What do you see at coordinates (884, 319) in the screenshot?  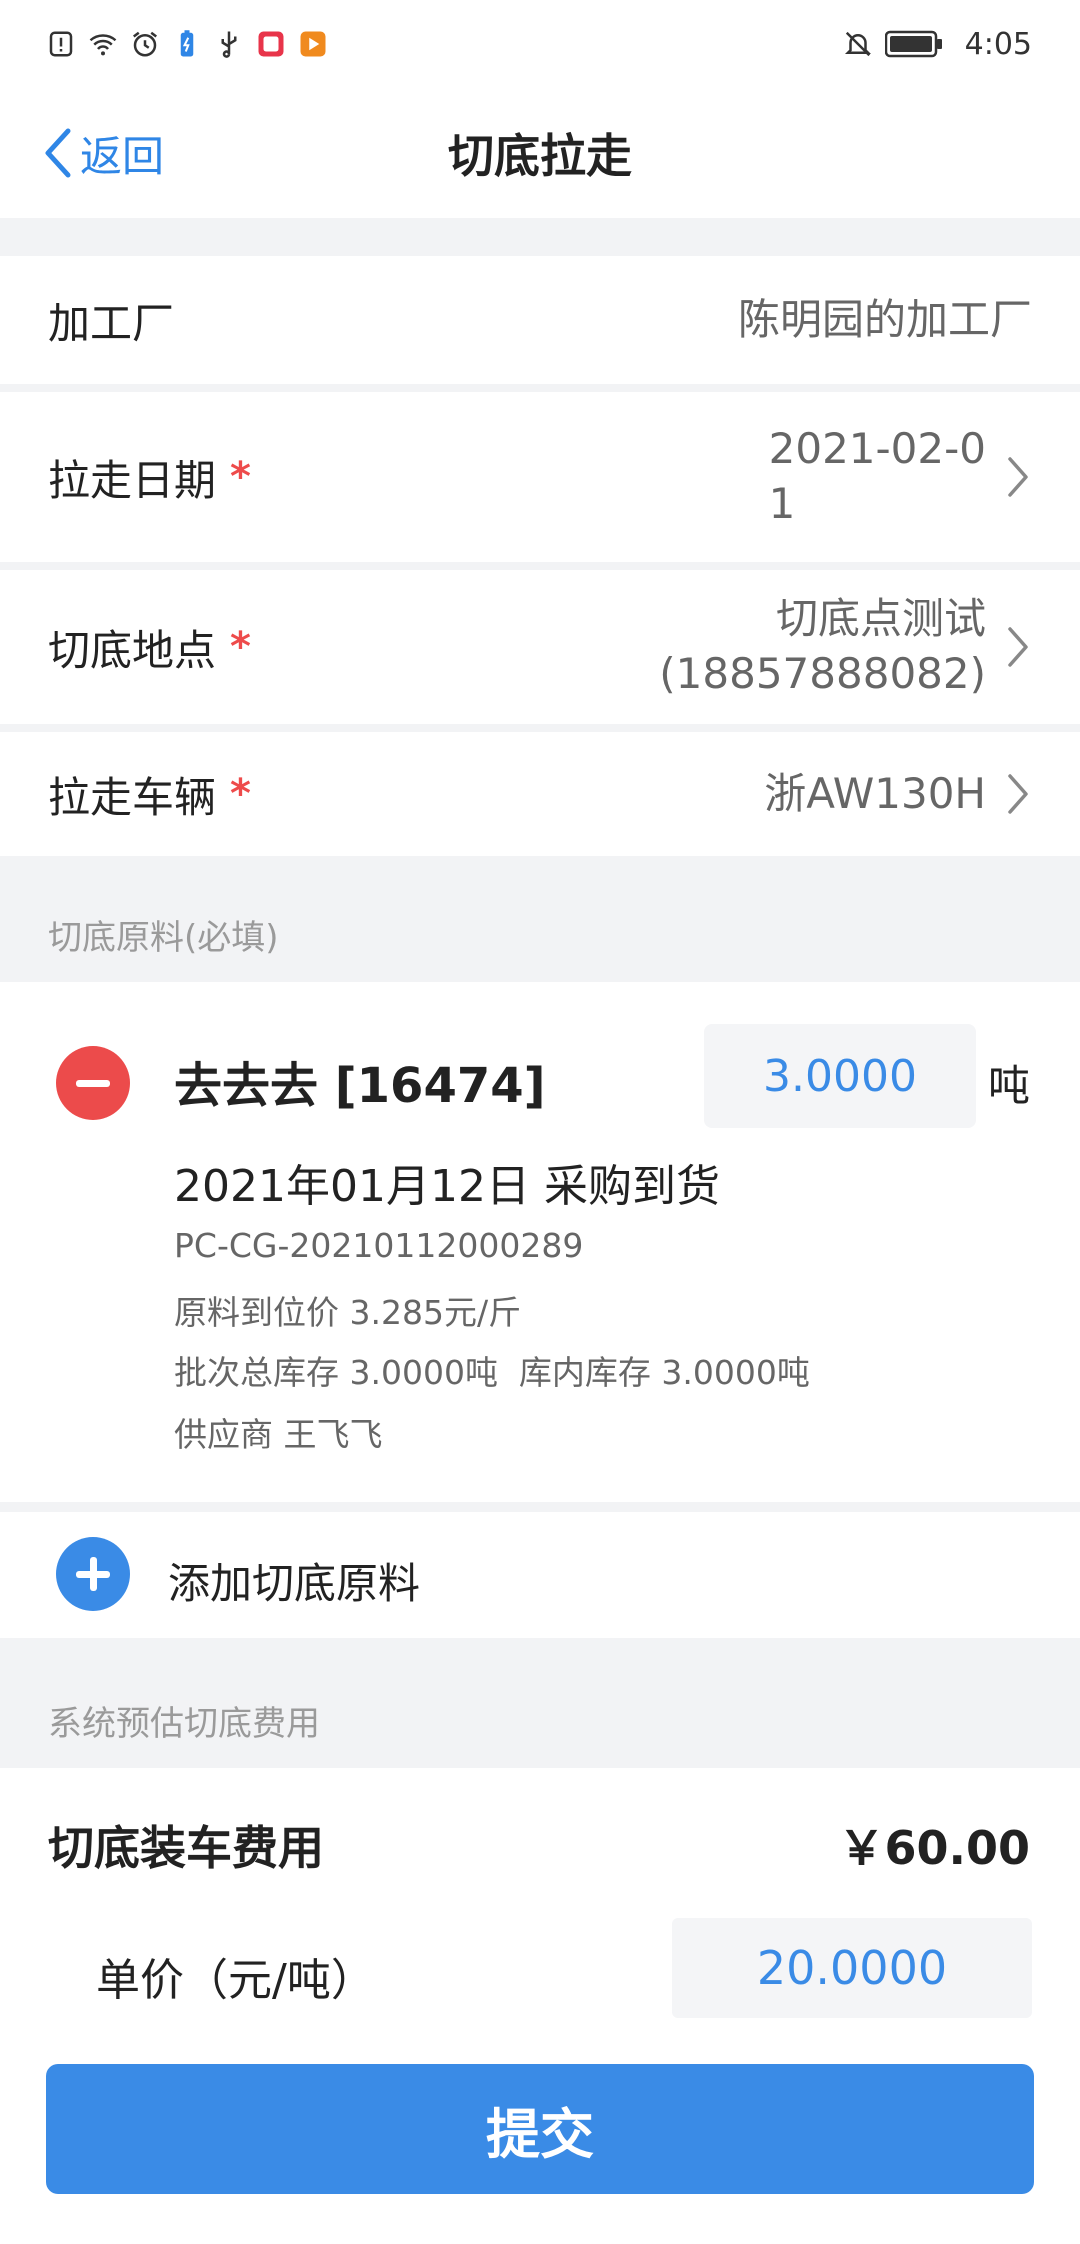 I see `factory-value: 陈明园的加工厂` at bounding box center [884, 319].